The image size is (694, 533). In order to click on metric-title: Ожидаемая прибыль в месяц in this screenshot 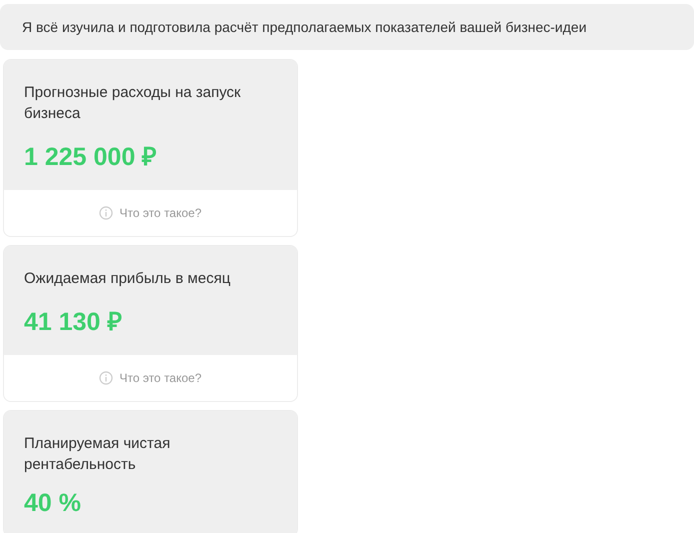, I will do `click(128, 279)`.